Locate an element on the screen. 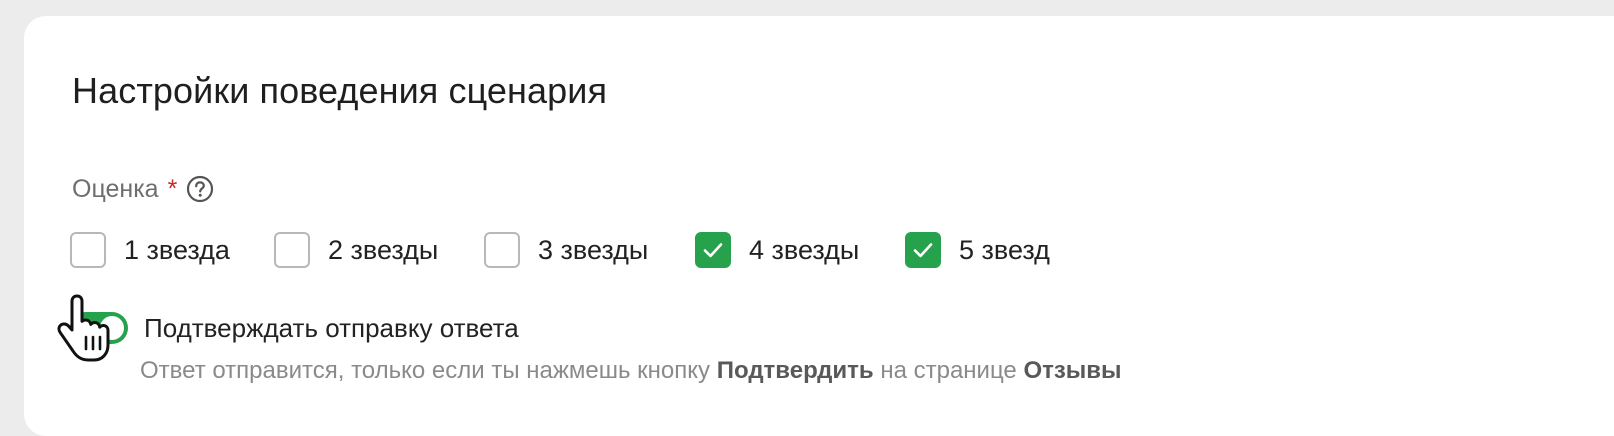 This screenshot has width=1614, height=436. rating-option-4-stars: 4 звезды is located at coordinates (777, 250).